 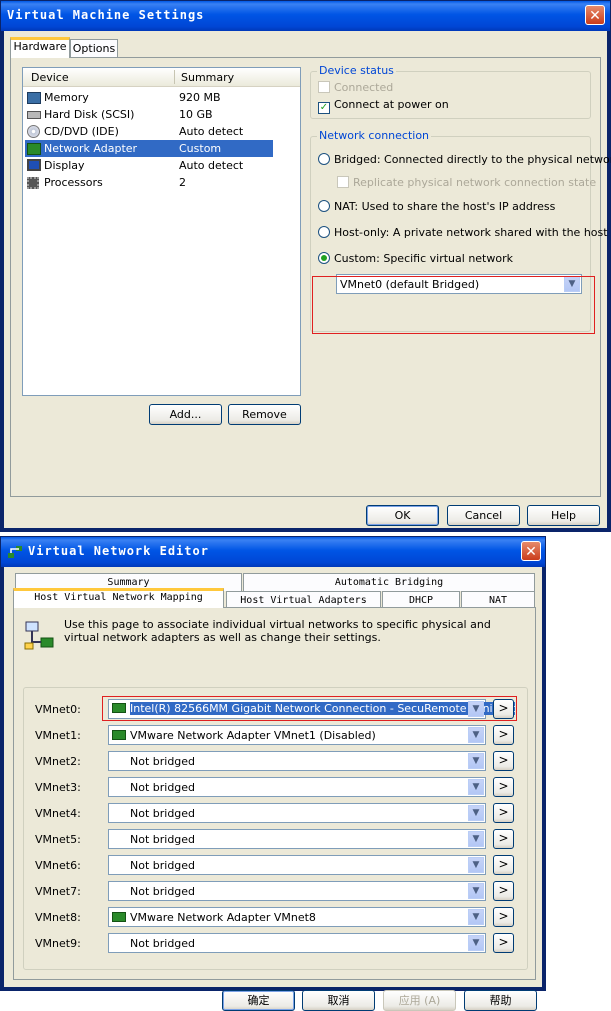 What do you see at coordinates (297, 787) in the screenshot?
I see `vmnet3-adapter-select: Not bridged ▼` at bounding box center [297, 787].